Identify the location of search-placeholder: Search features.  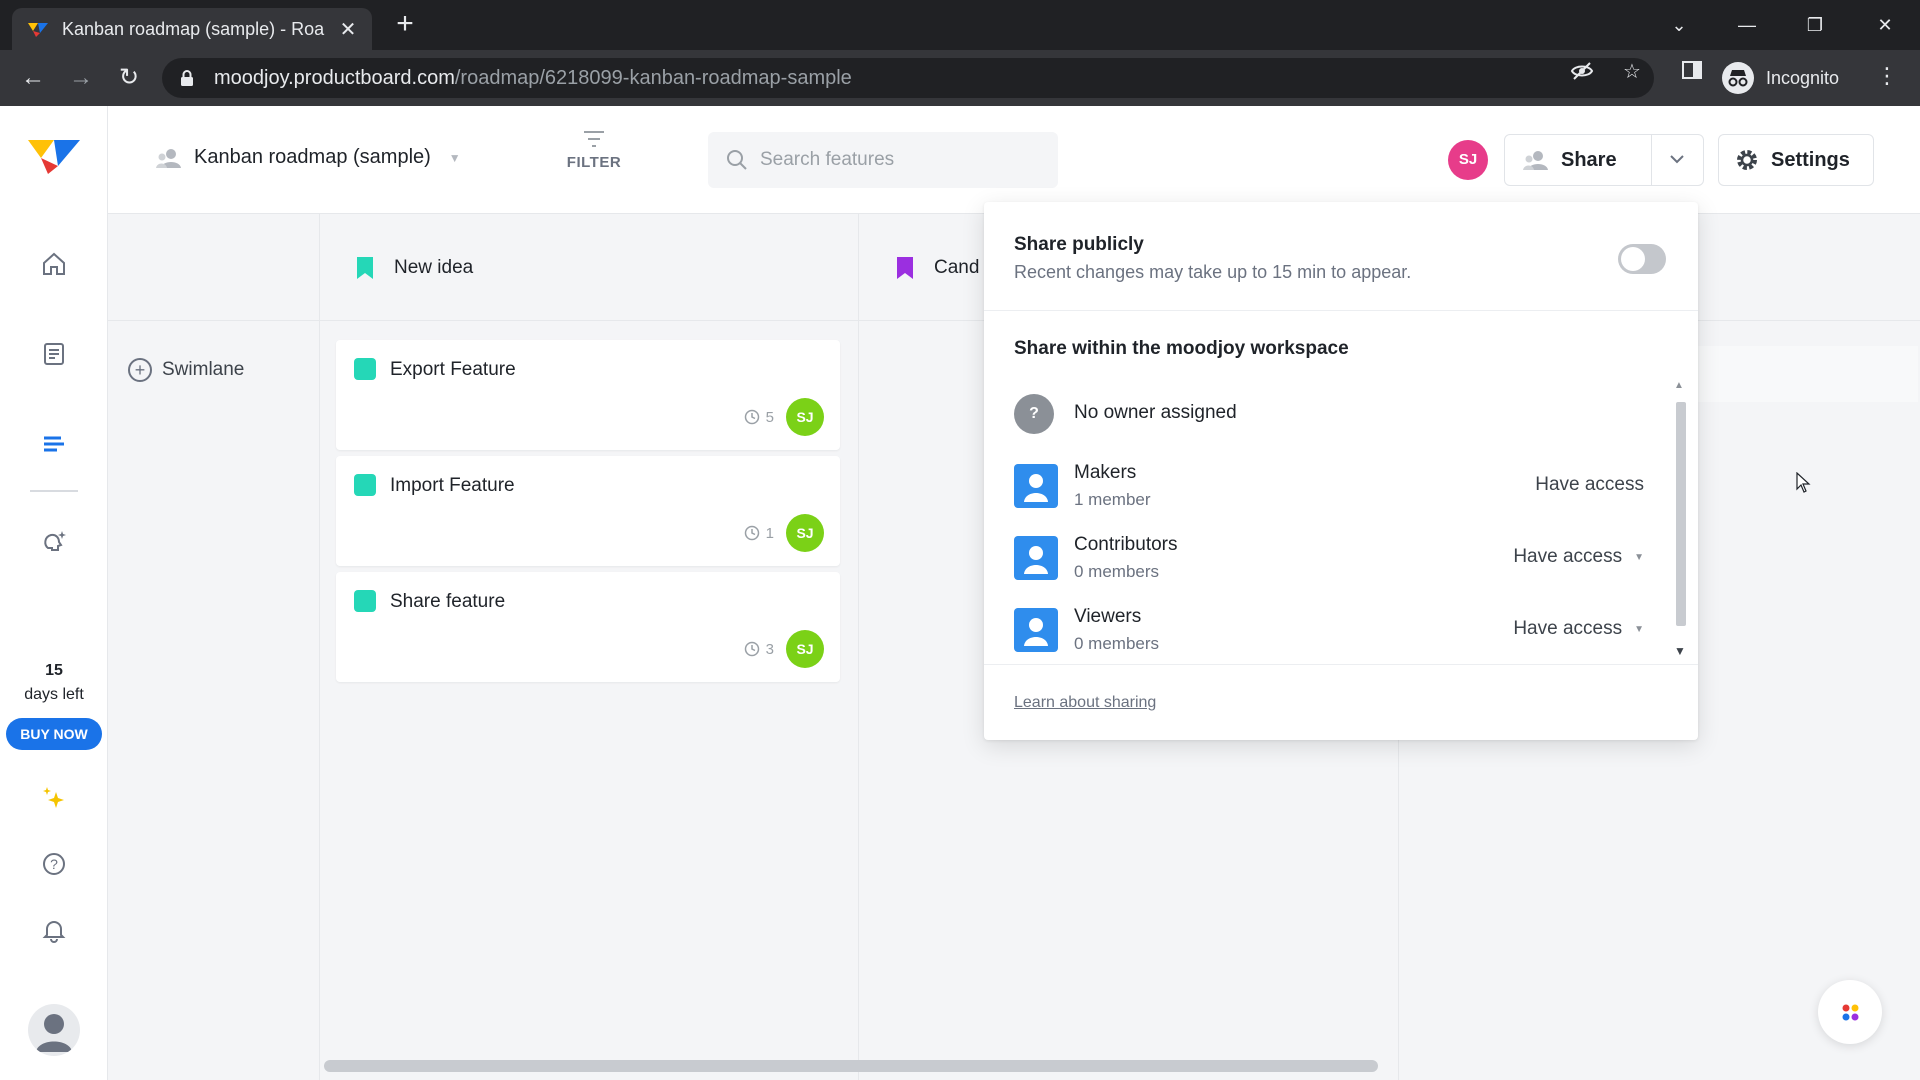
(827, 159).